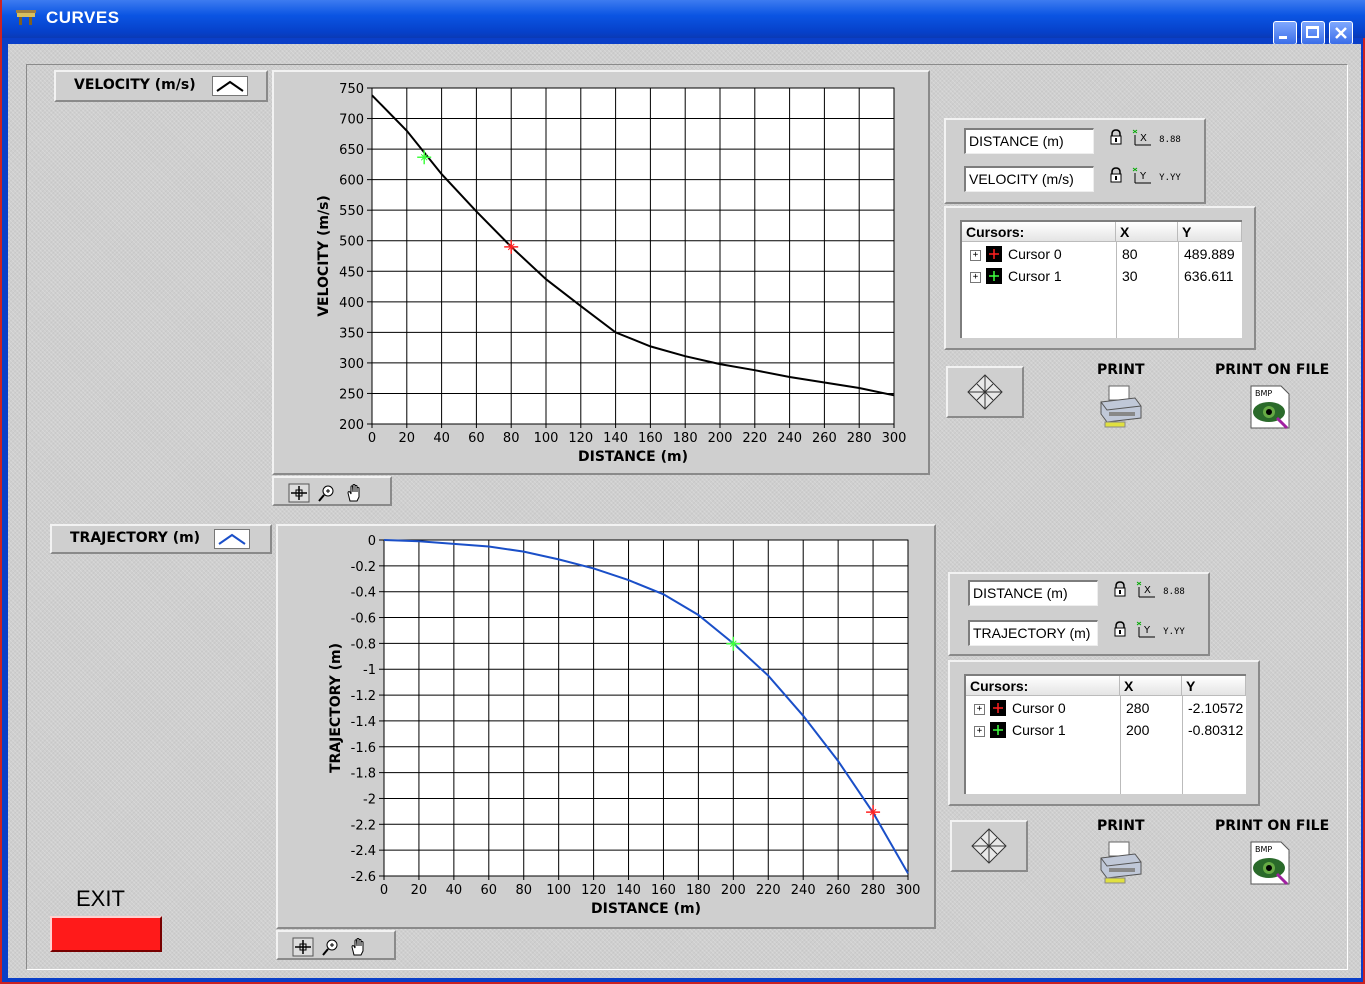 The image size is (1365, 984). What do you see at coordinates (685, 438) in the screenshot?
I see `x-tick-label: 180` at bounding box center [685, 438].